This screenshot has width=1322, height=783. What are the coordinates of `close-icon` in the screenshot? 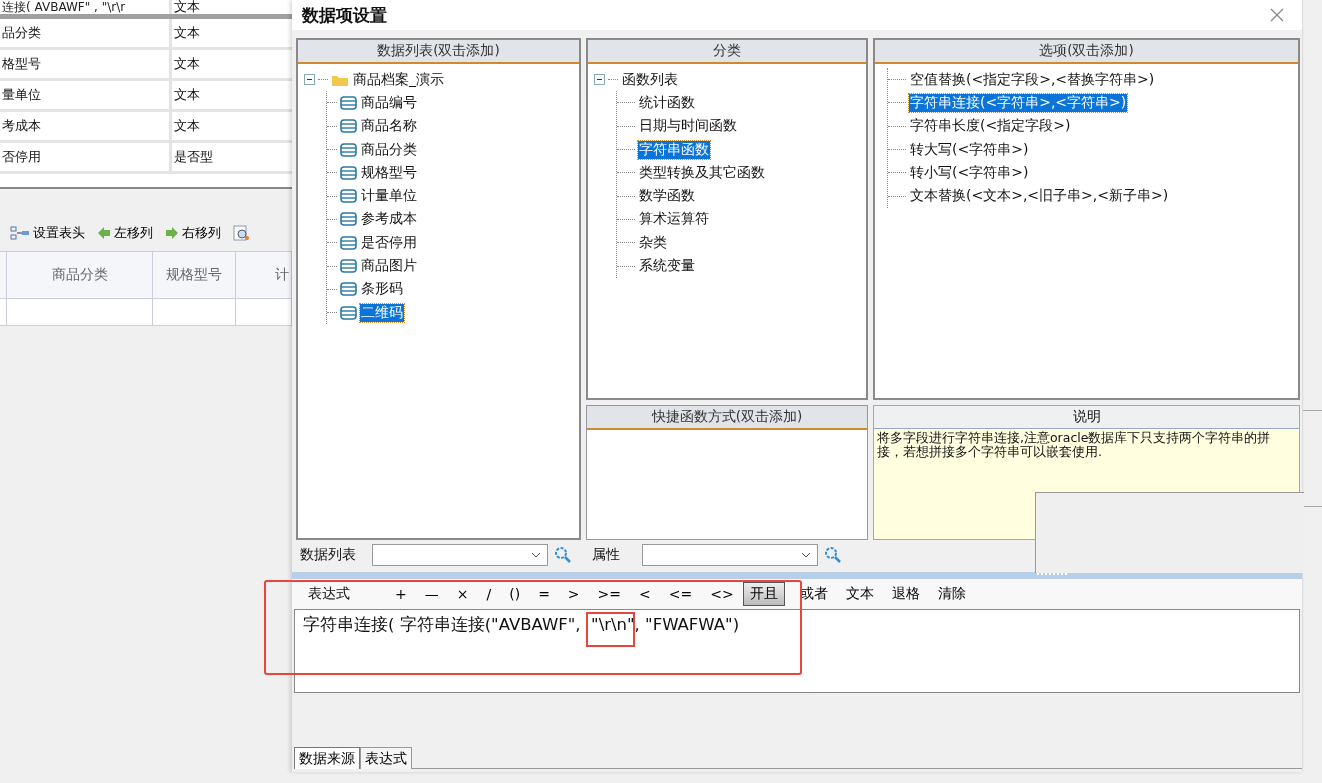 It's located at (1277, 15).